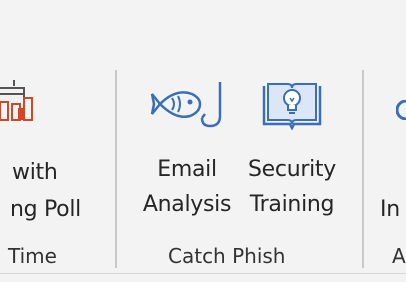 Image resolution: width=406 pixels, height=282 pixels. Describe the element at coordinates (187, 204) in the screenshot. I see `email-analysis-label-line2: Analysis` at that location.